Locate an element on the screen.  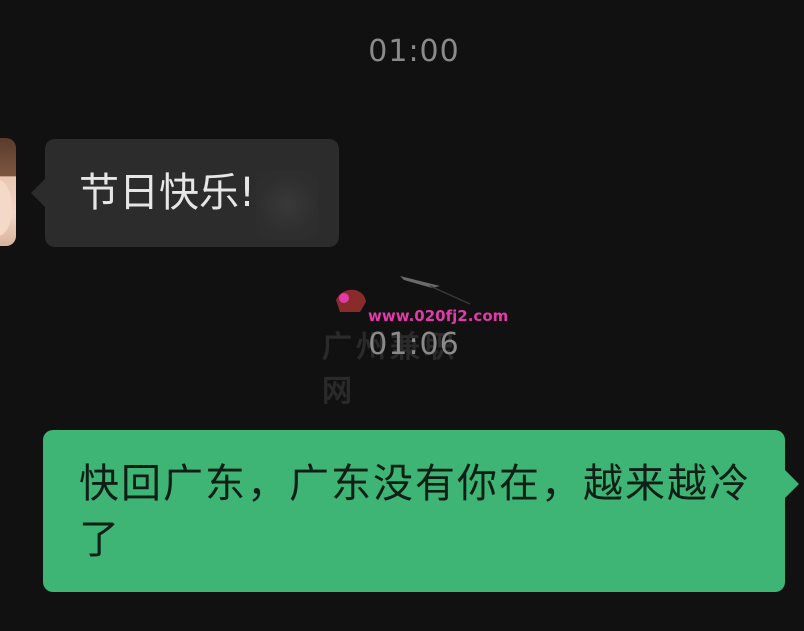
contact-avatar is located at coordinates (8, 192).